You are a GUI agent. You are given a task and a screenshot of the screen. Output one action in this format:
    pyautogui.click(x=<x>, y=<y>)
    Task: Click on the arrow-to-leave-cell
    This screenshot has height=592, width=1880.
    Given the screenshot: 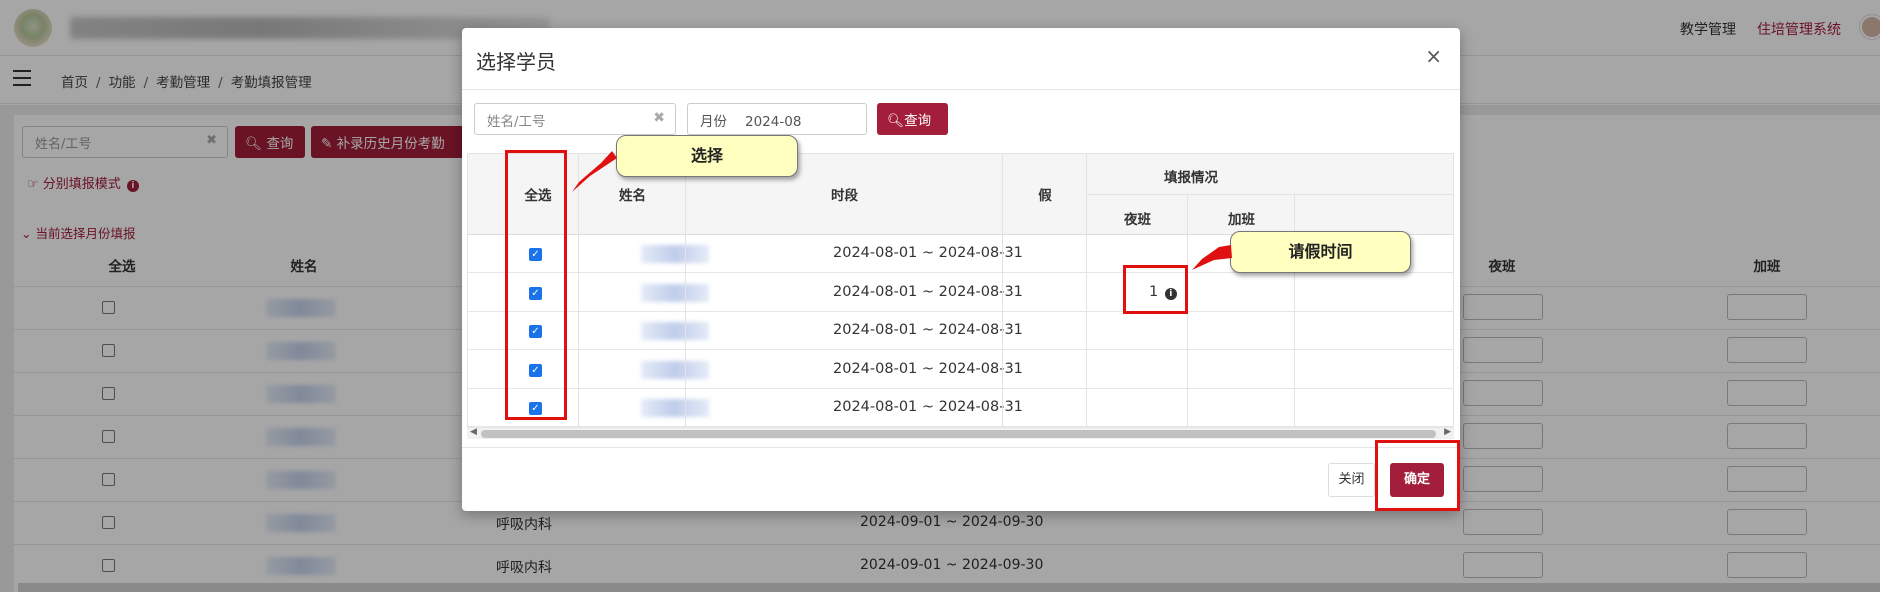 What is the action you would take?
    pyautogui.click(x=1212, y=257)
    